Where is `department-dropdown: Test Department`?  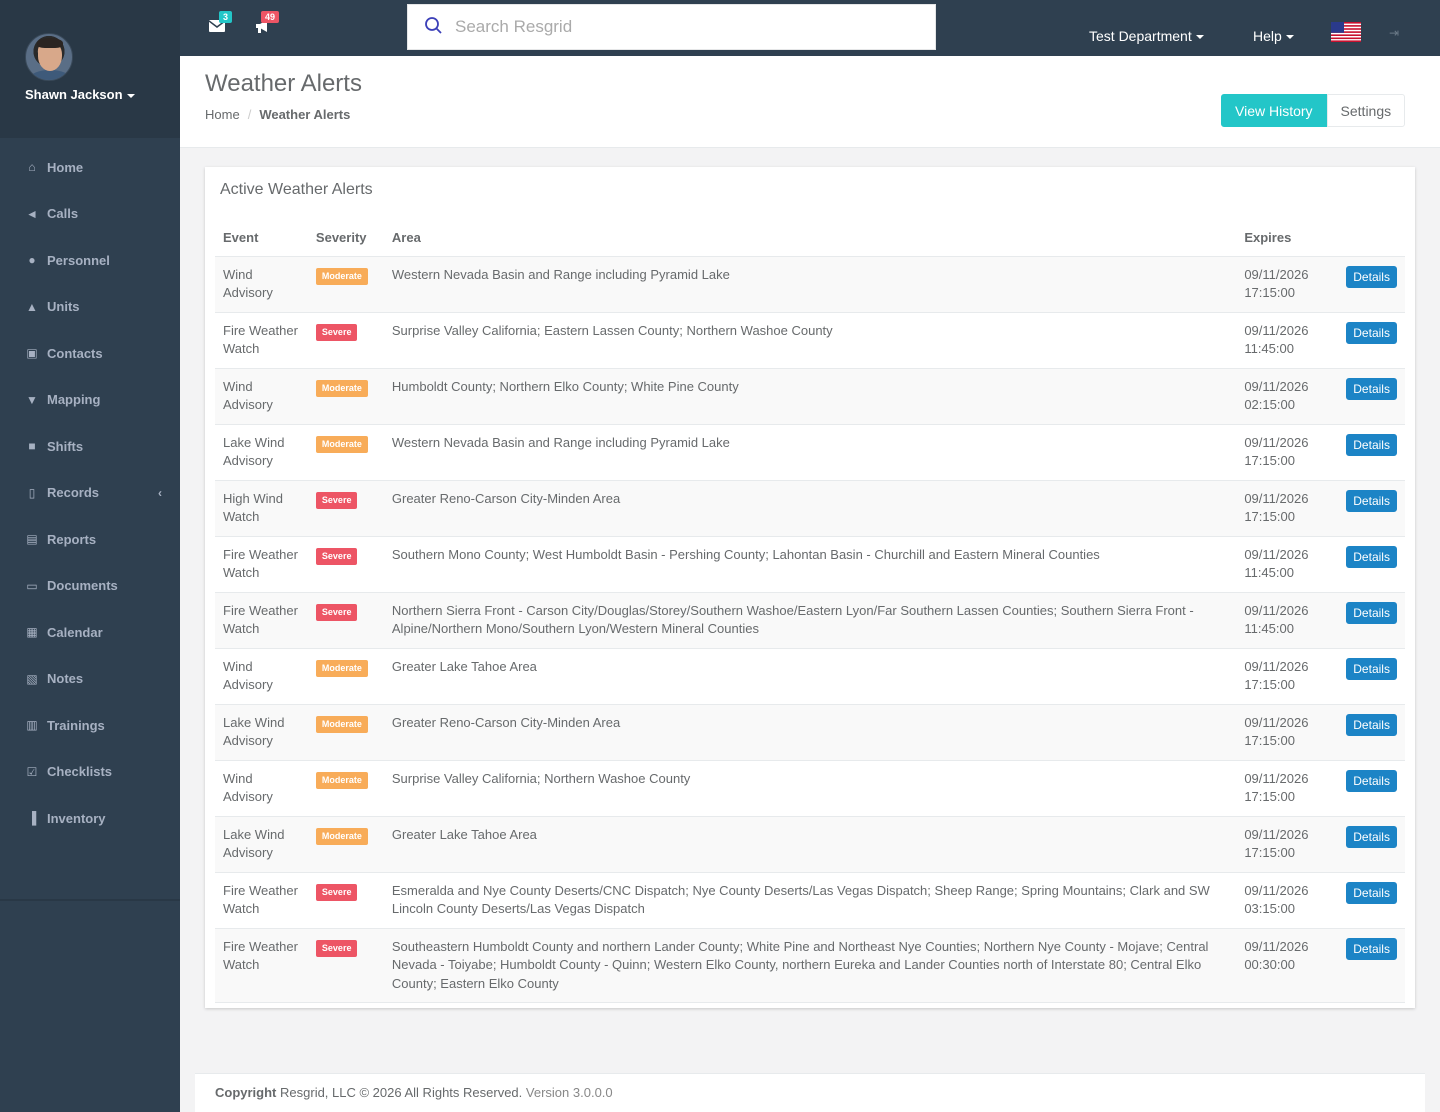 department-dropdown: Test Department is located at coordinates (1146, 36).